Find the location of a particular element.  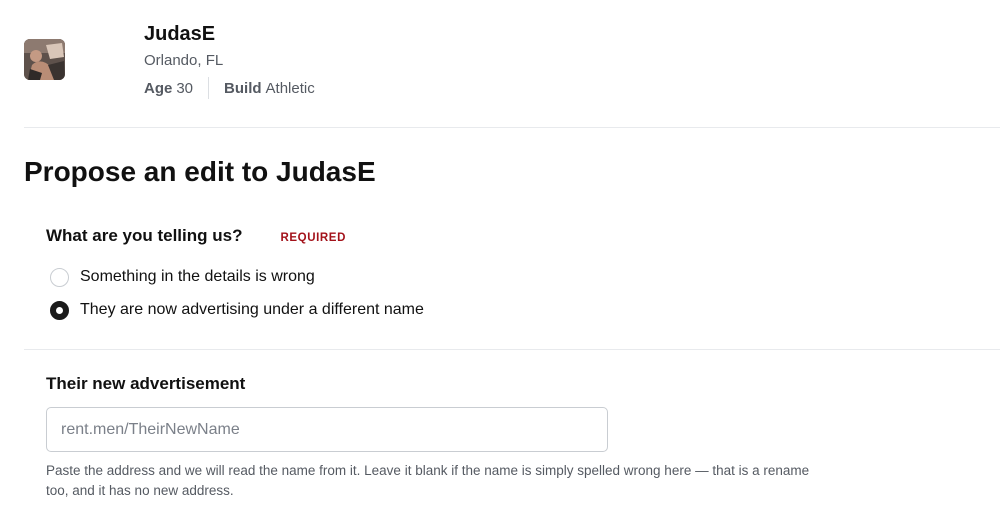

page-title: Propose an edit to JudasE is located at coordinates (200, 171).